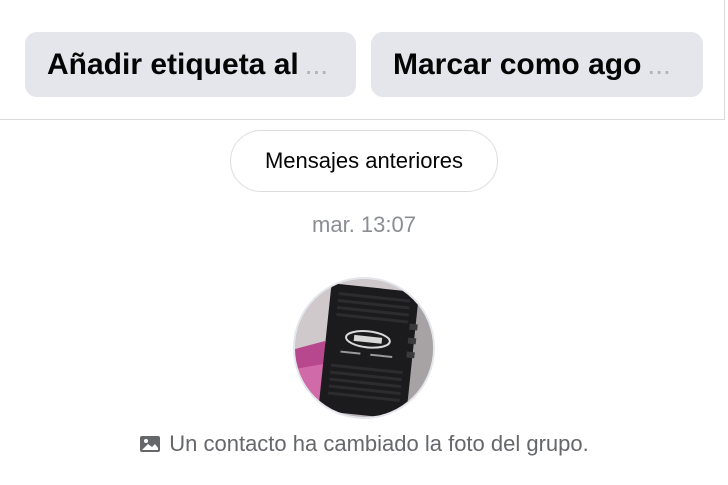 Image resolution: width=728 pixels, height=485 pixels. I want to click on older-messages-label: Mensajes anteriores, so click(364, 160).